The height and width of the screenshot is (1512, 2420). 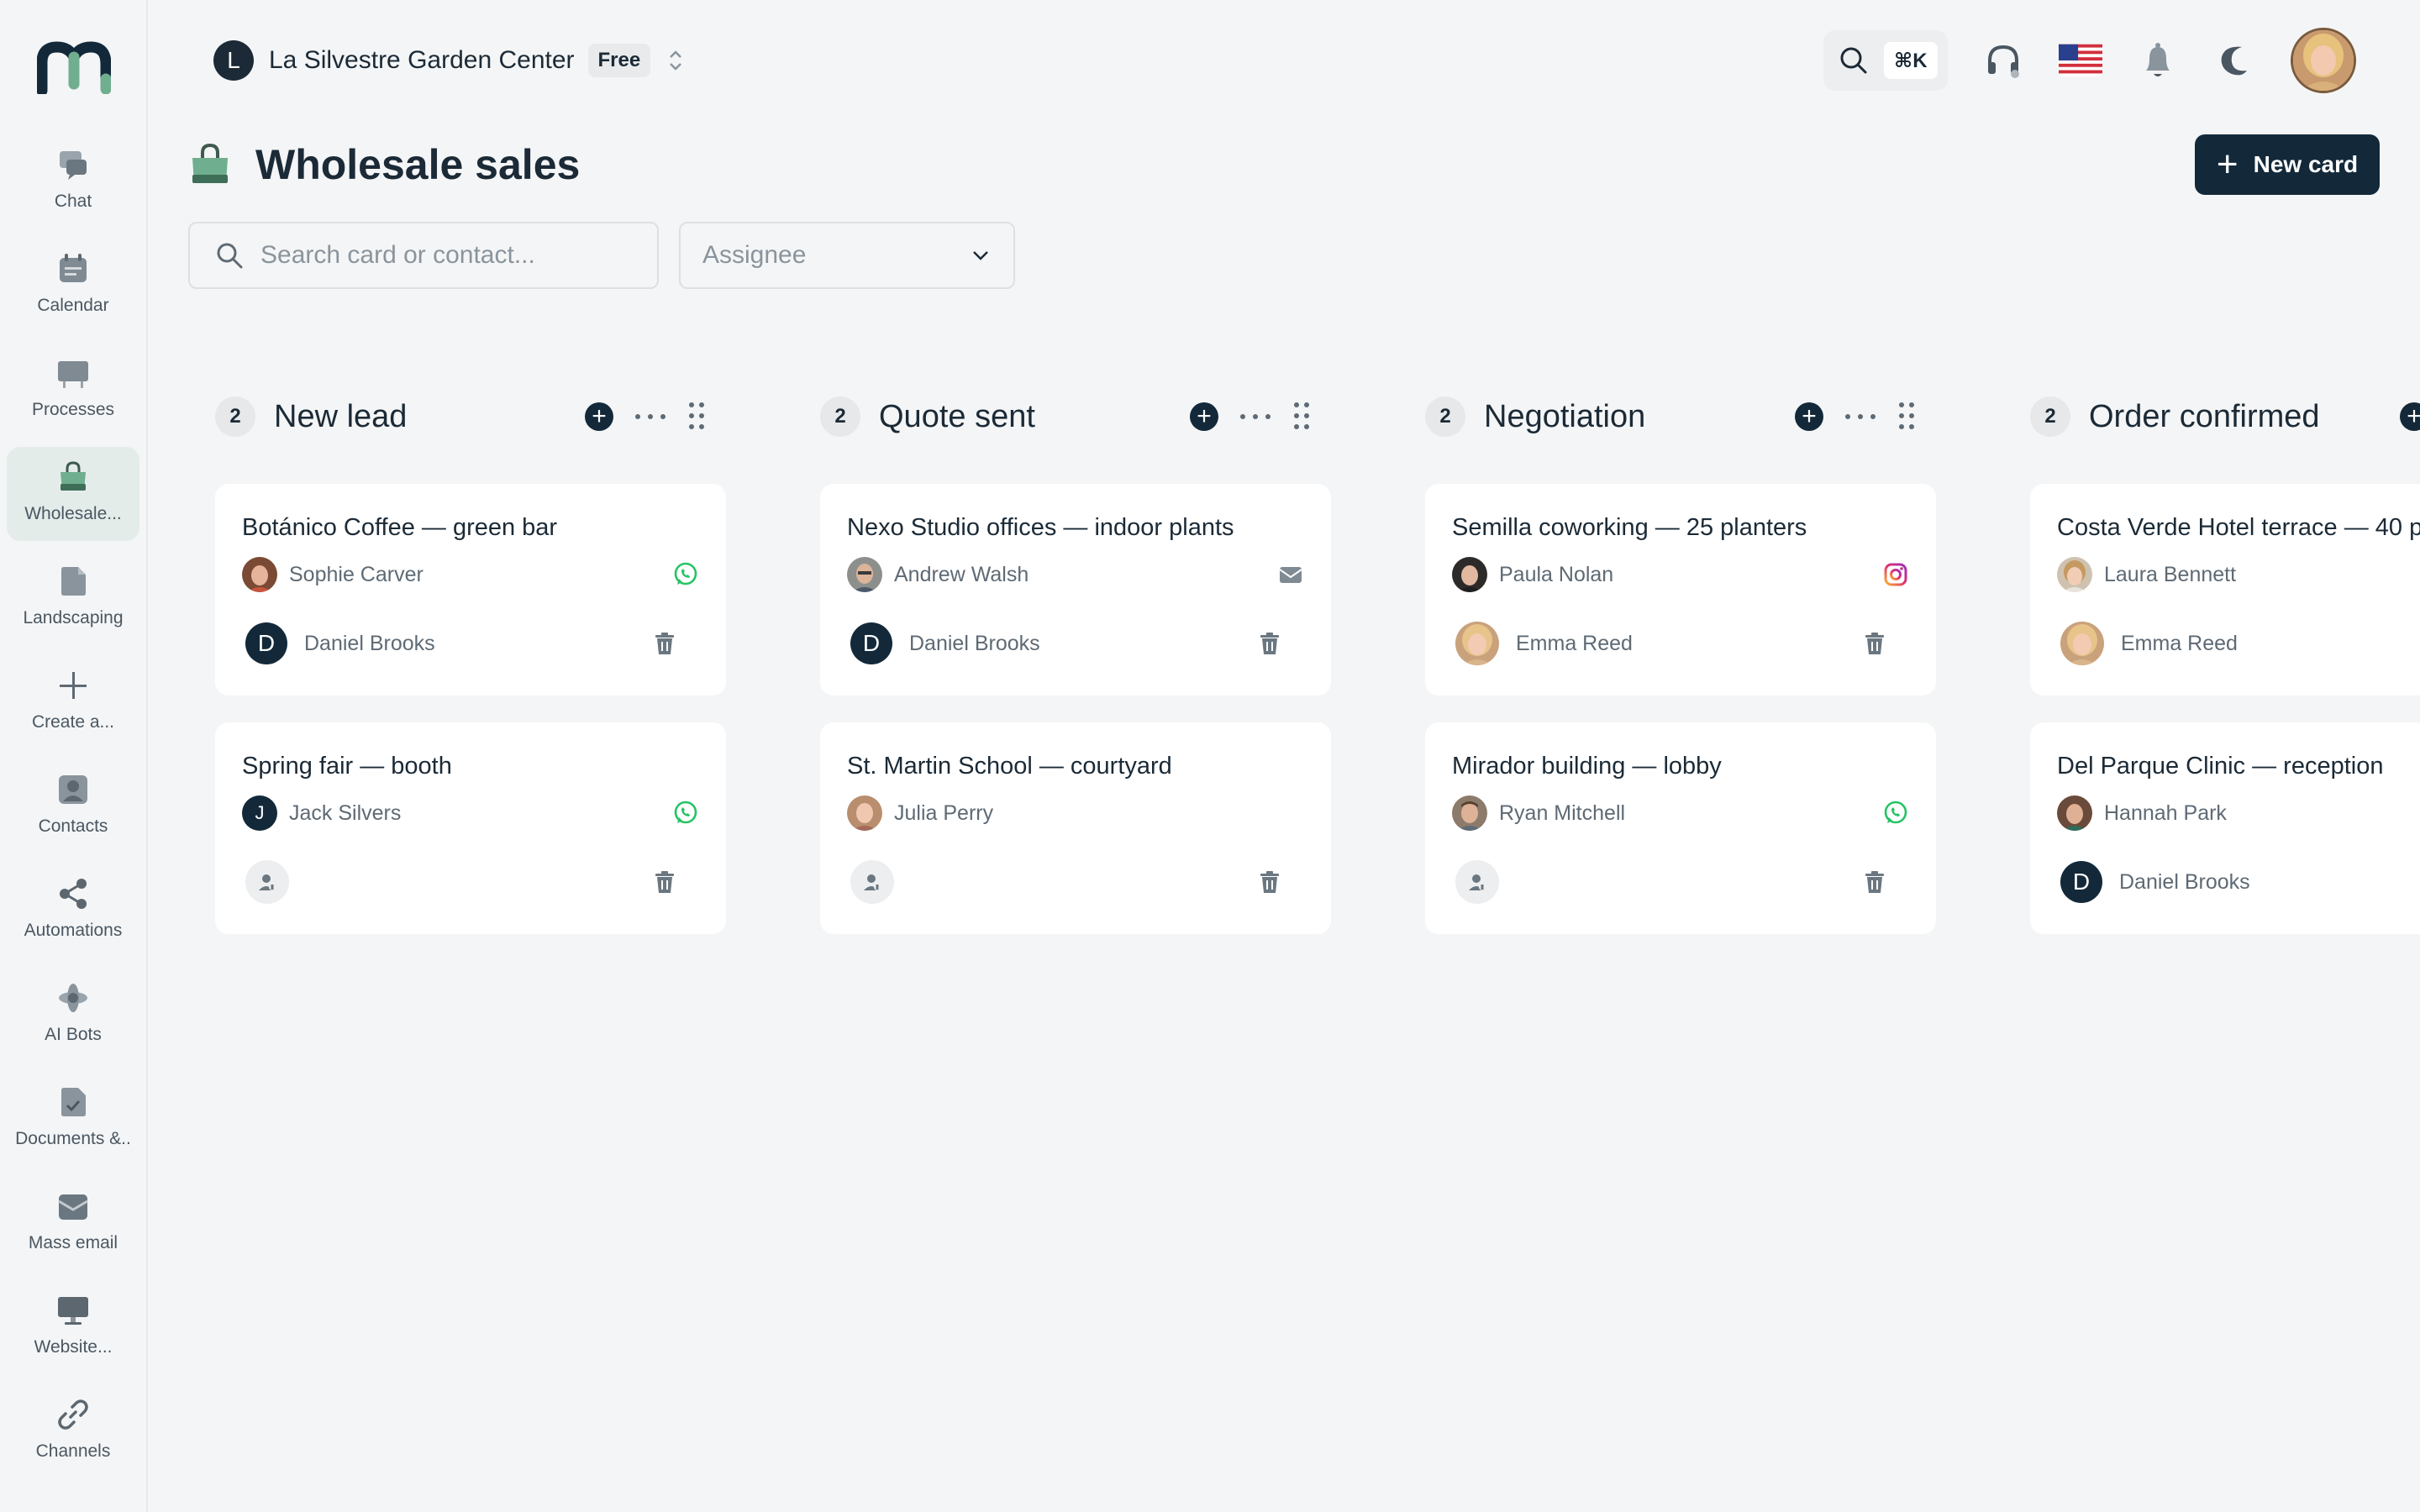 I want to click on sidebar-item-chat: Chat, so click(x=73, y=181).